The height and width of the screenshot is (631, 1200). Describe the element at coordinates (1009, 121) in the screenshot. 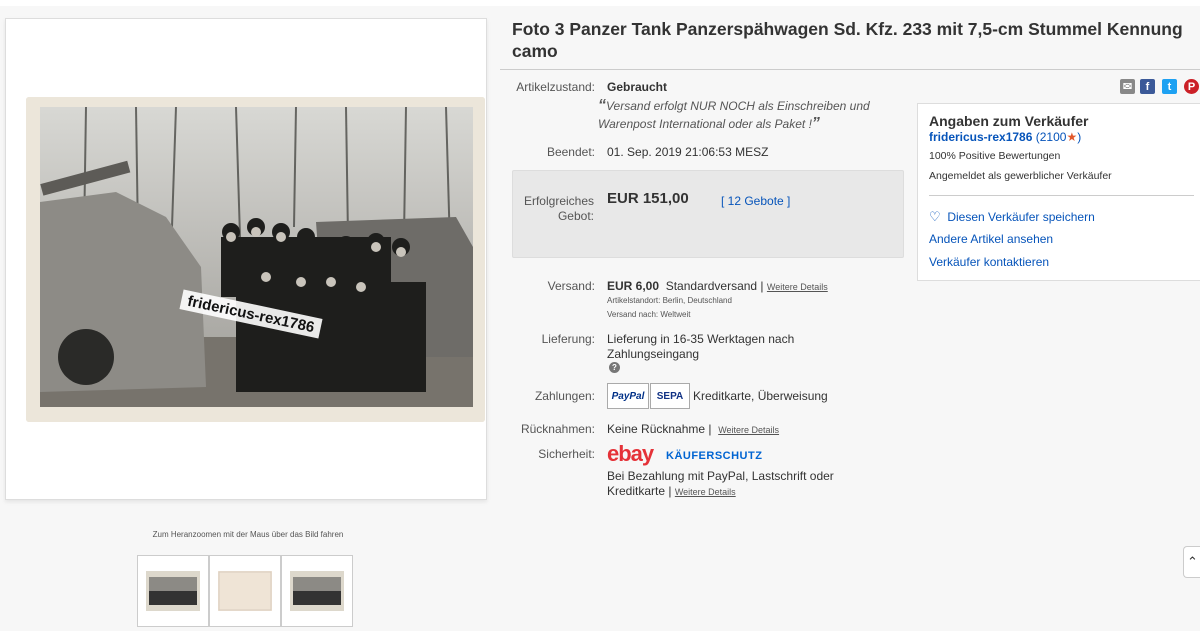

I see `seller-heading: Angaben zum Verkäufer` at that location.